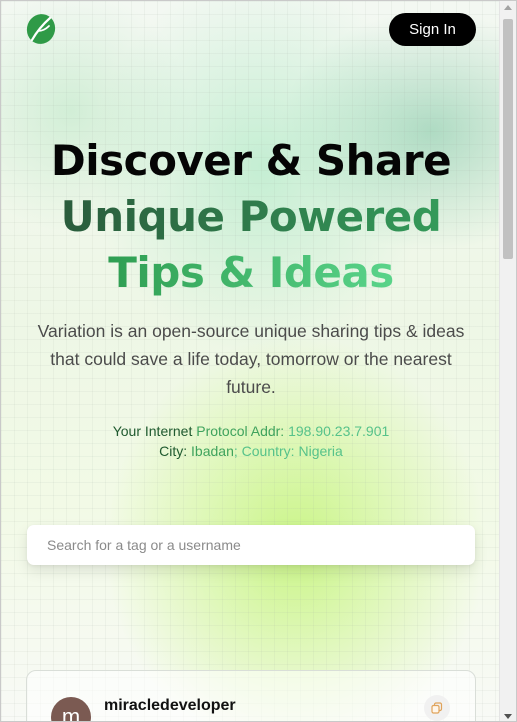  I want to click on scroll-down-icon, so click(508, 716).